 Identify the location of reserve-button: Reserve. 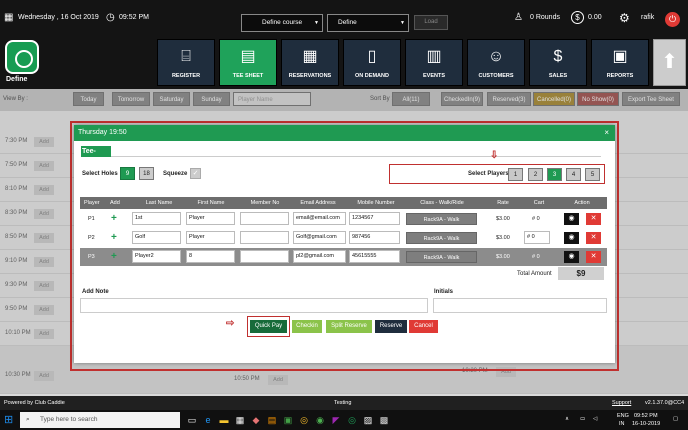
(391, 326).